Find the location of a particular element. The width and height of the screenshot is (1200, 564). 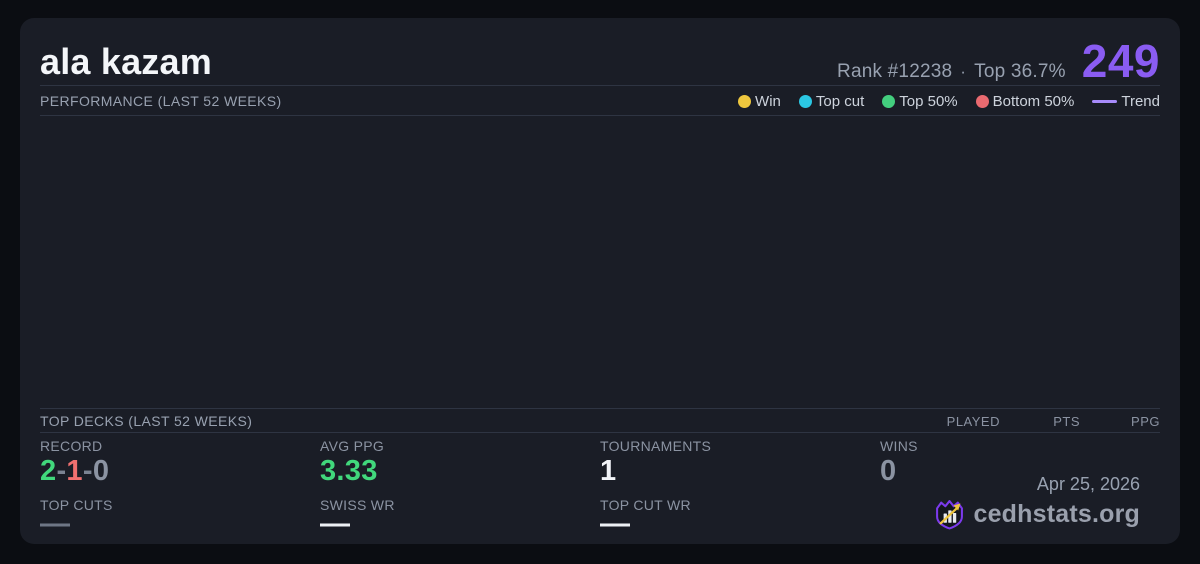

points-value: 249 is located at coordinates (1120, 61).